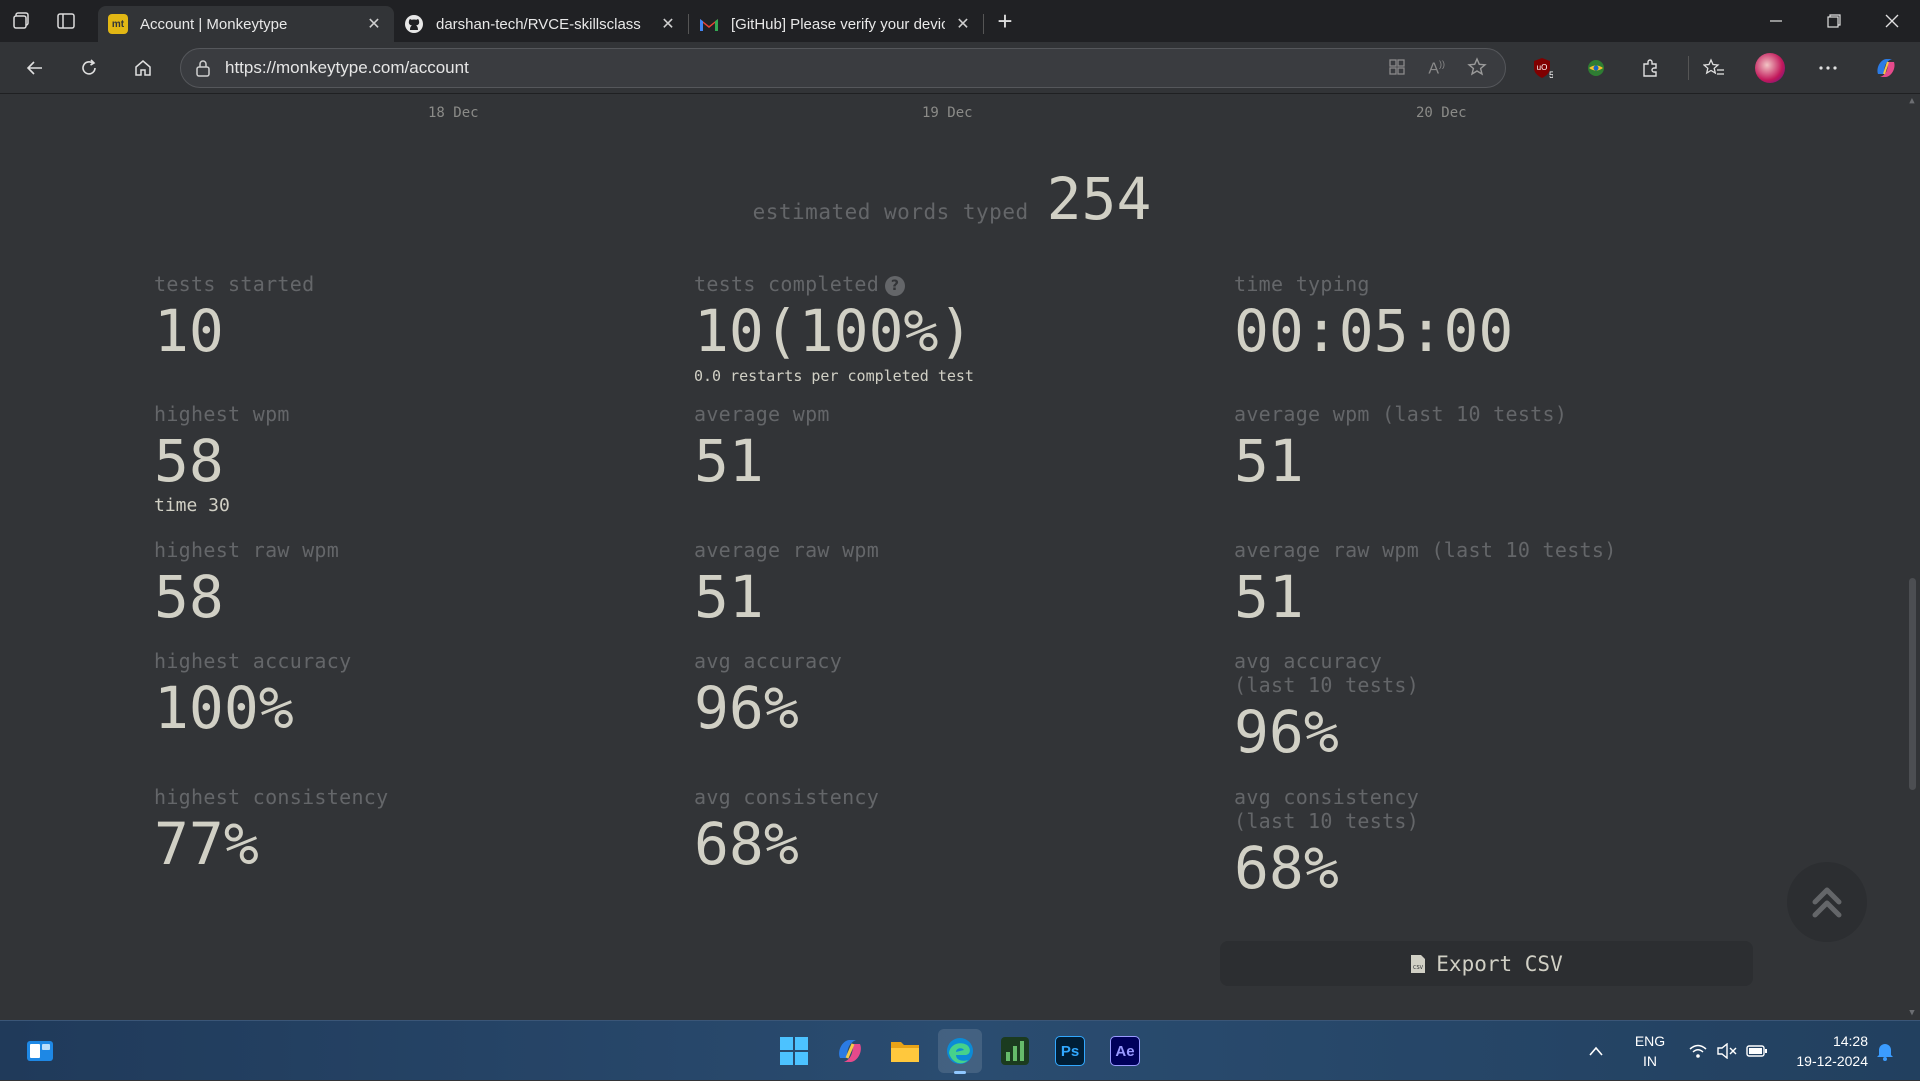 This screenshot has width=1920, height=1081. I want to click on favorite-star-icon, so click(1477, 69).